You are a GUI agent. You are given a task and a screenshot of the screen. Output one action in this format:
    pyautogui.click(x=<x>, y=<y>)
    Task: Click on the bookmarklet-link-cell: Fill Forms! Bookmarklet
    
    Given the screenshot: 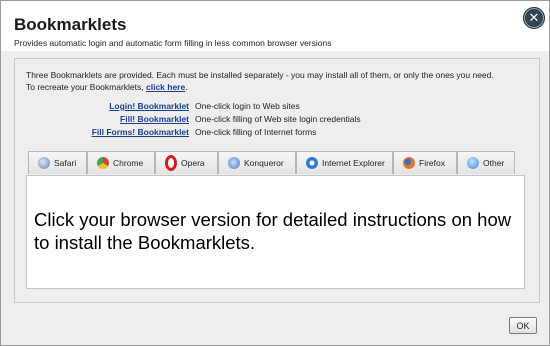 What is the action you would take?
    pyautogui.click(x=102, y=133)
    